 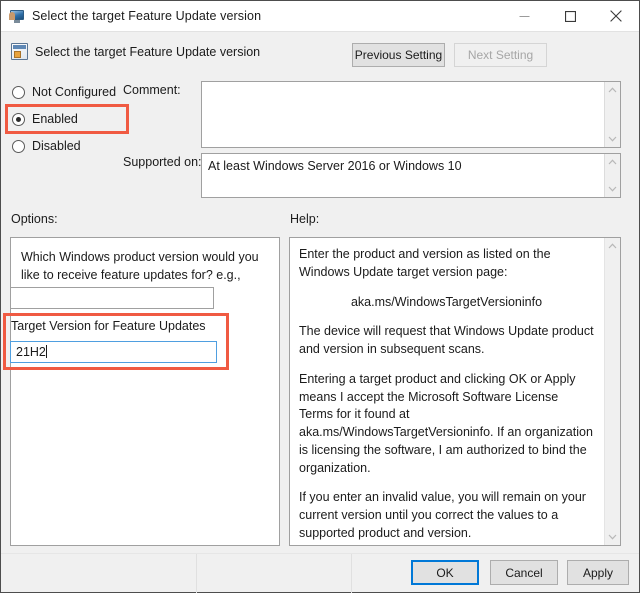 I want to click on comment-value, so click(x=403, y=114).